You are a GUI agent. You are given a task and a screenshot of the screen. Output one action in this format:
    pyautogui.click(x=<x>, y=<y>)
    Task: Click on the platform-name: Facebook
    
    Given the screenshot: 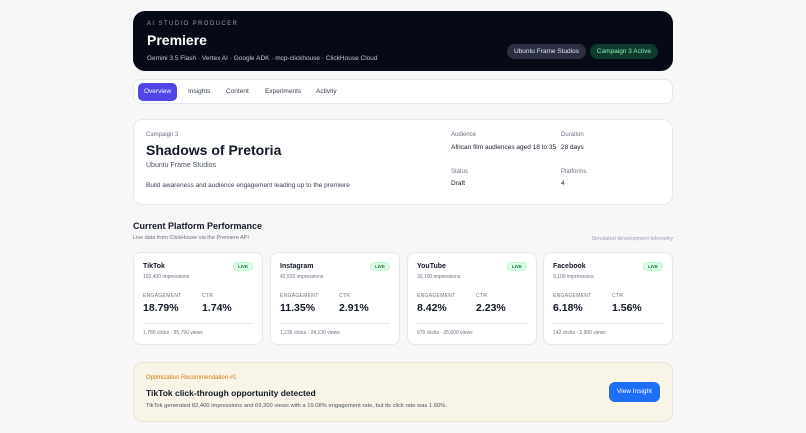 What is the action you would take?
    pyautogui.click(x=569, y=266)
    